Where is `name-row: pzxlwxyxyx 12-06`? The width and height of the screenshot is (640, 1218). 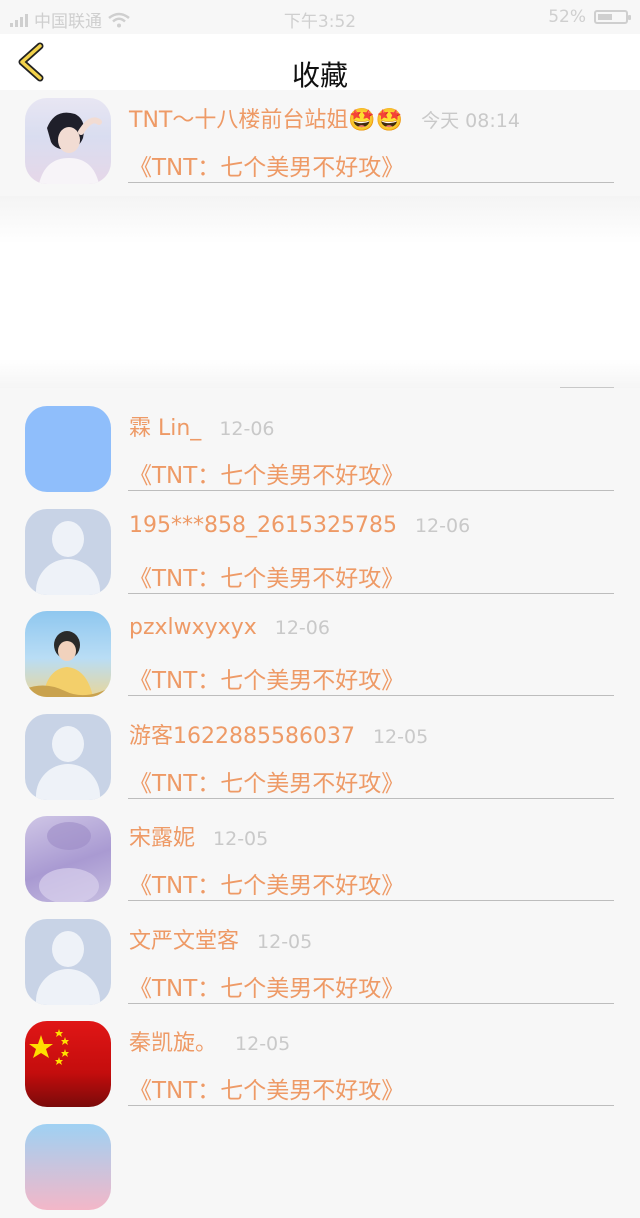
name-row: pzxlwxyxyx 12-06 is located at coordinates (229, 627).